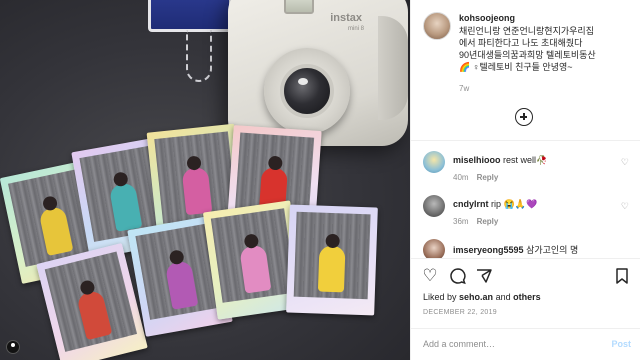 This screenshot has width=640, height=360. I want to click on post-comment-button: Post, so click(621, 344).